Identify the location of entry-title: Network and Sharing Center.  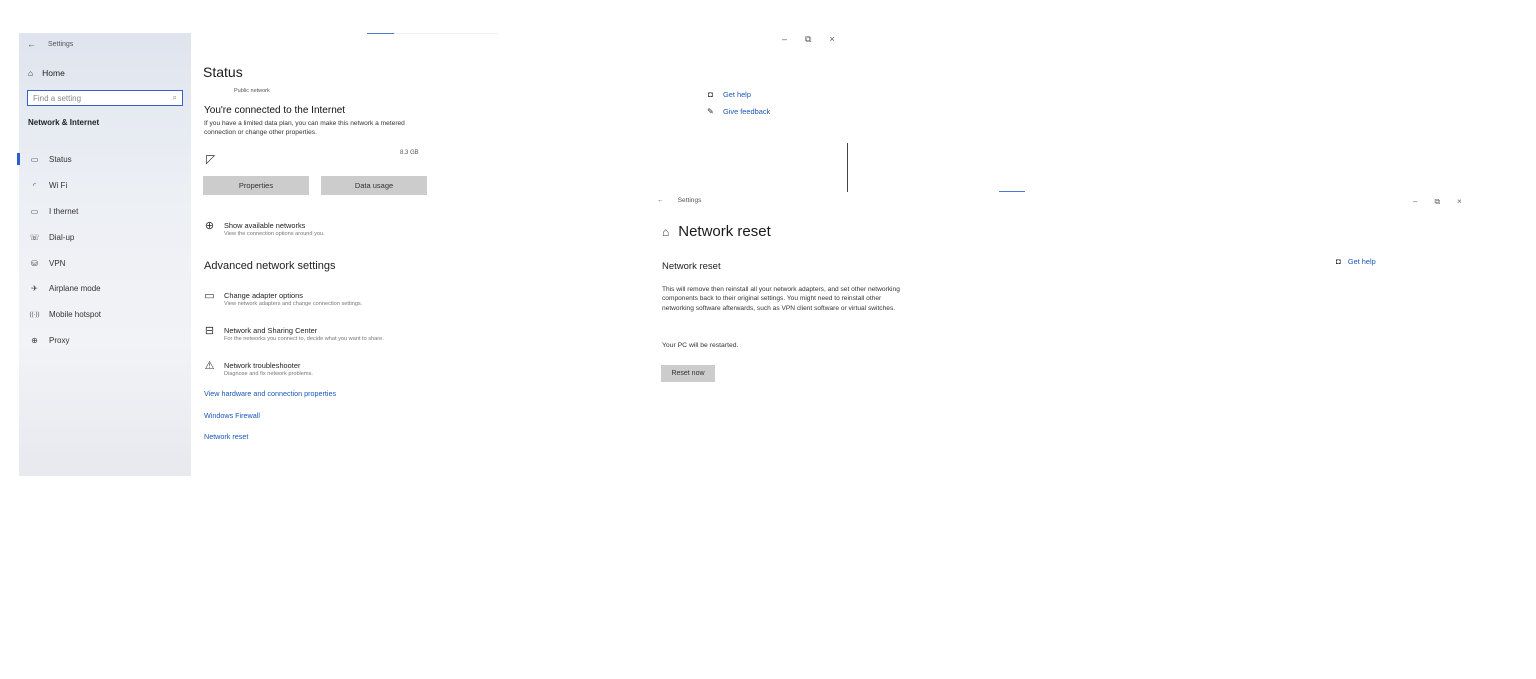
(271, 330).